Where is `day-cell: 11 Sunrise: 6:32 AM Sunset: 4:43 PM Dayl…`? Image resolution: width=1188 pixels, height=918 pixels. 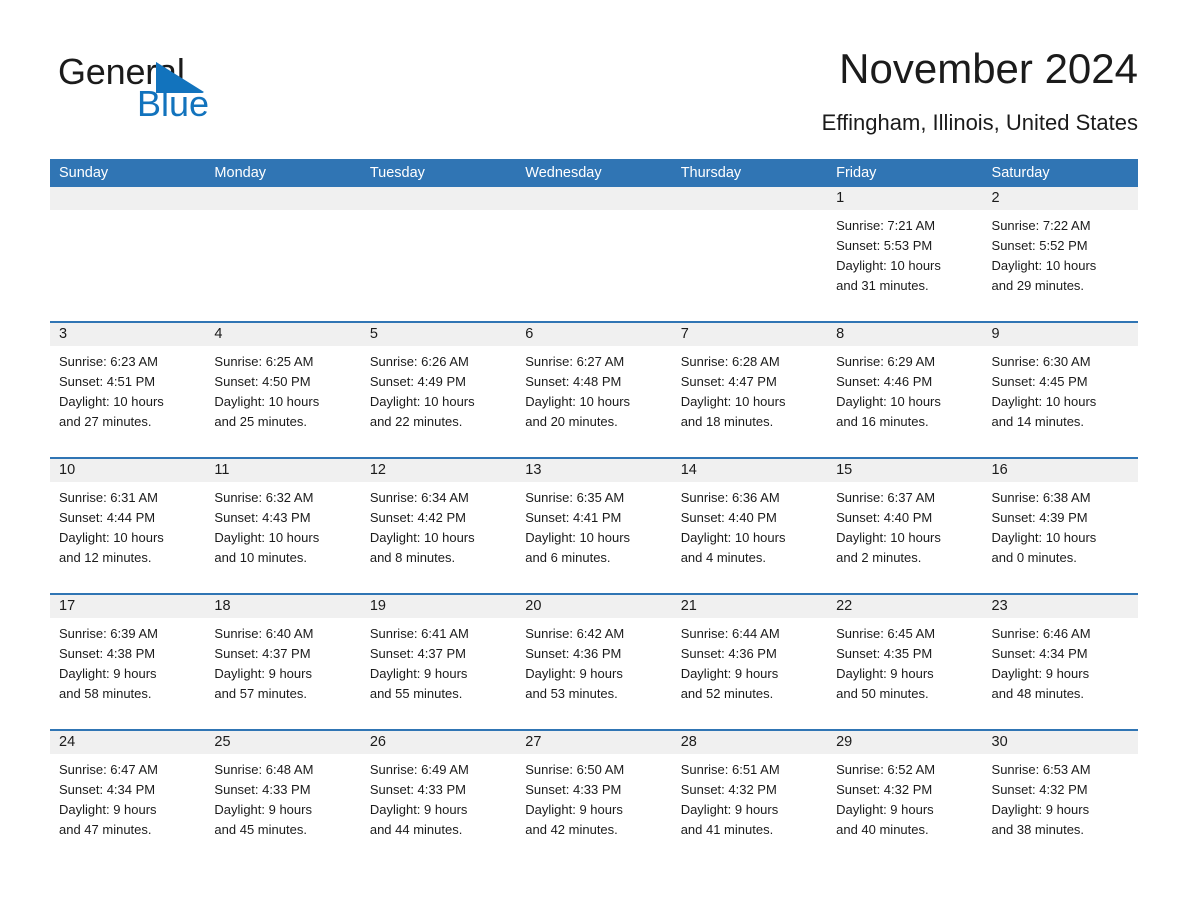
day-cell: 11 Sunrise: 6:32 AM Sunset: 4:43 PM Dayl… is located at coordinates (283, 526).